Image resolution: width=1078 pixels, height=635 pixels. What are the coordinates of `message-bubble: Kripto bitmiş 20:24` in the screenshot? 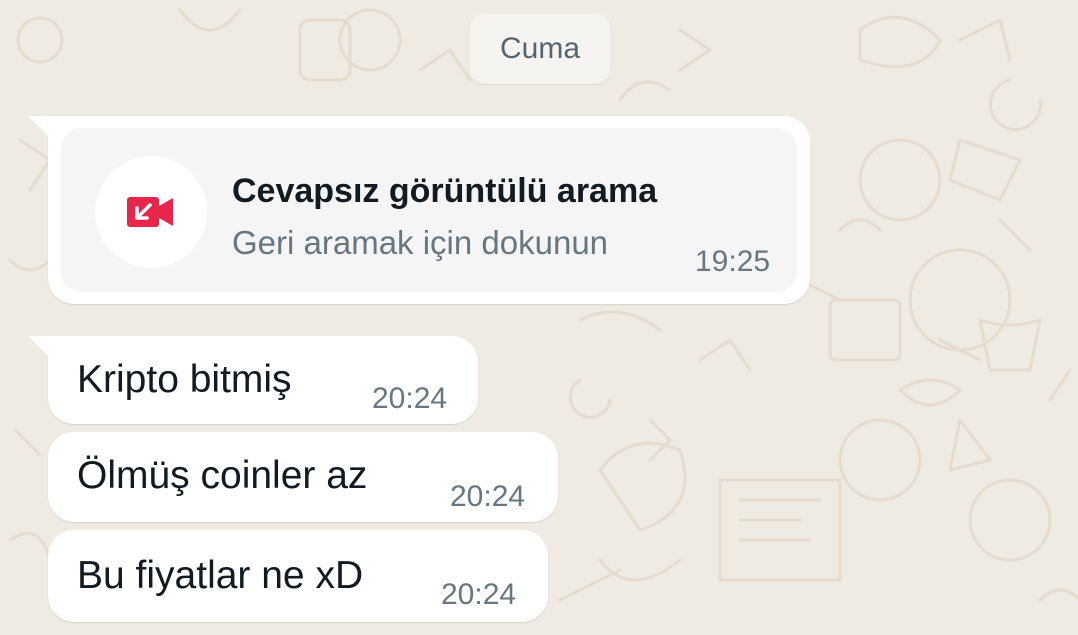 It's located at (263, 380).